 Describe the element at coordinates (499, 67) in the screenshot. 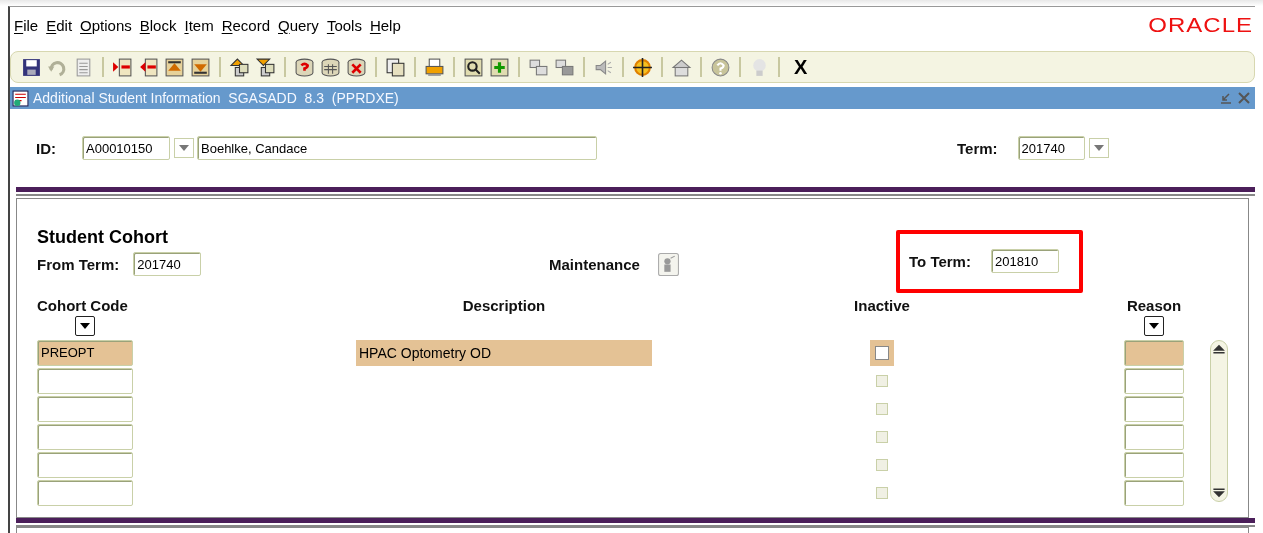

I see `plus-icon` at that location.